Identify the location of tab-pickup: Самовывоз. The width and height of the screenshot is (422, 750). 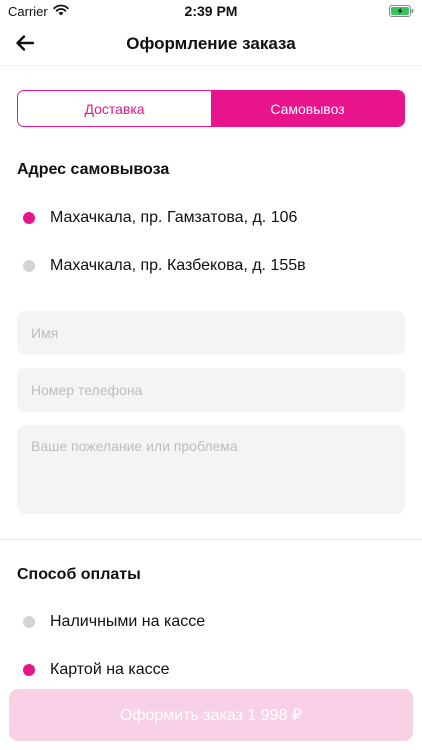
(307, 108).